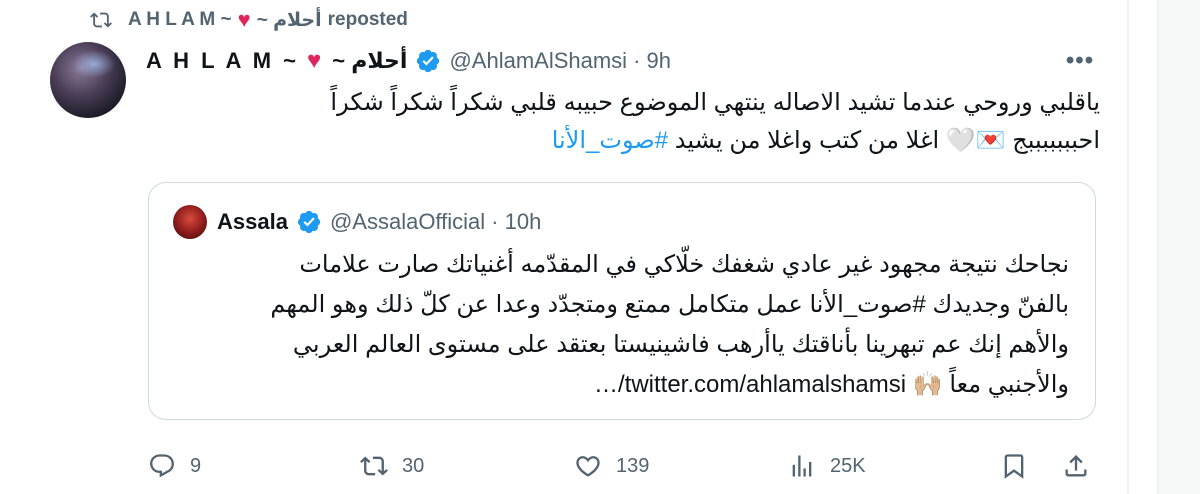 The image size is (1200, 494). I want to click on like-button: 139, so click(611, 466).